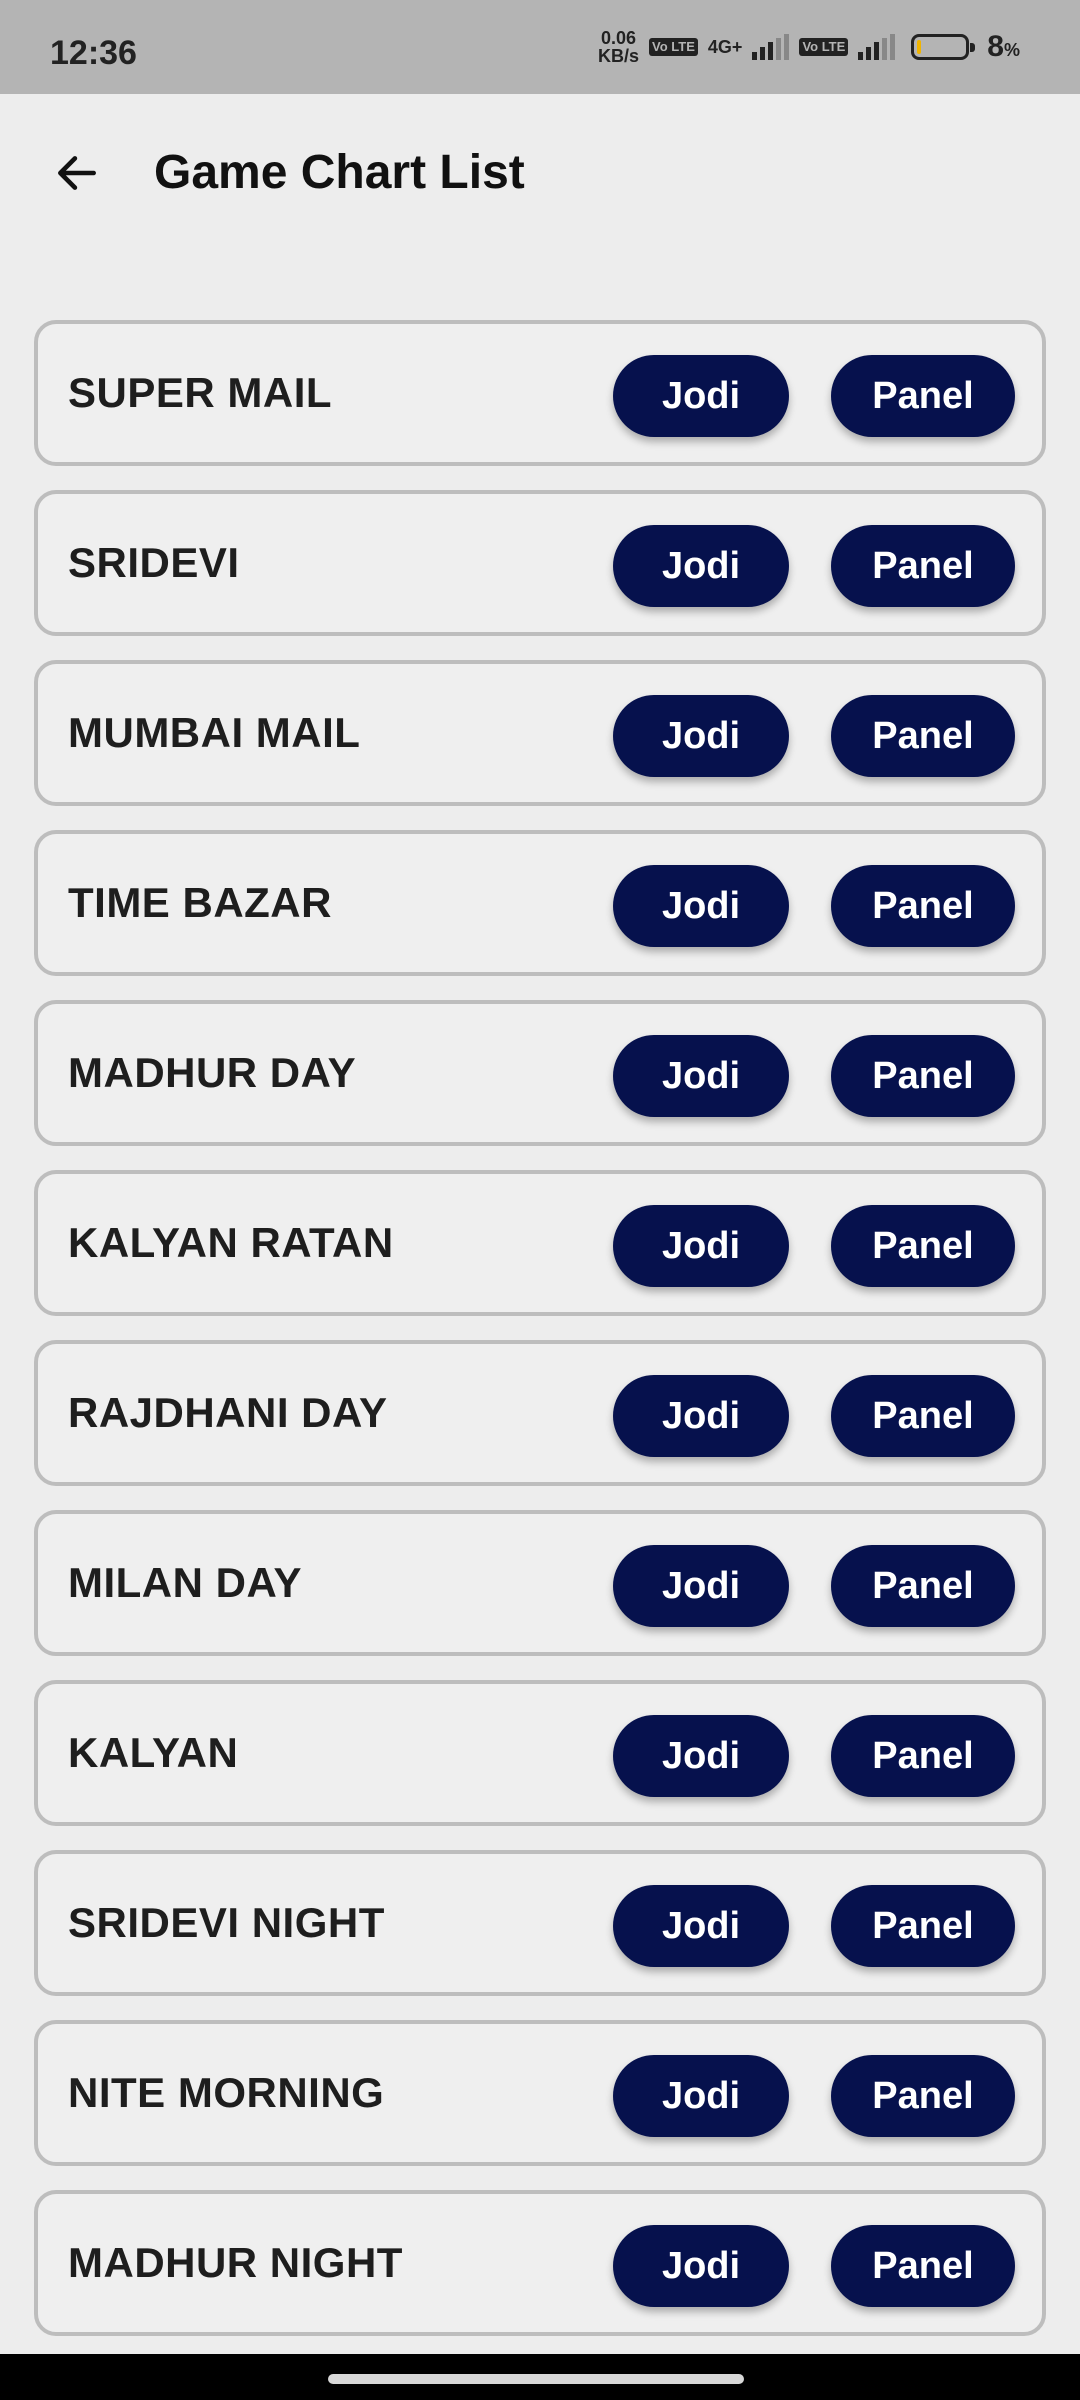 Image resolution: width=1080 pixels, height=2400 pixels. Describe the element at coordinates (540, 393) in the screenshot. I see `list-item: SUPER MAIL Jodi Panel` at that location.